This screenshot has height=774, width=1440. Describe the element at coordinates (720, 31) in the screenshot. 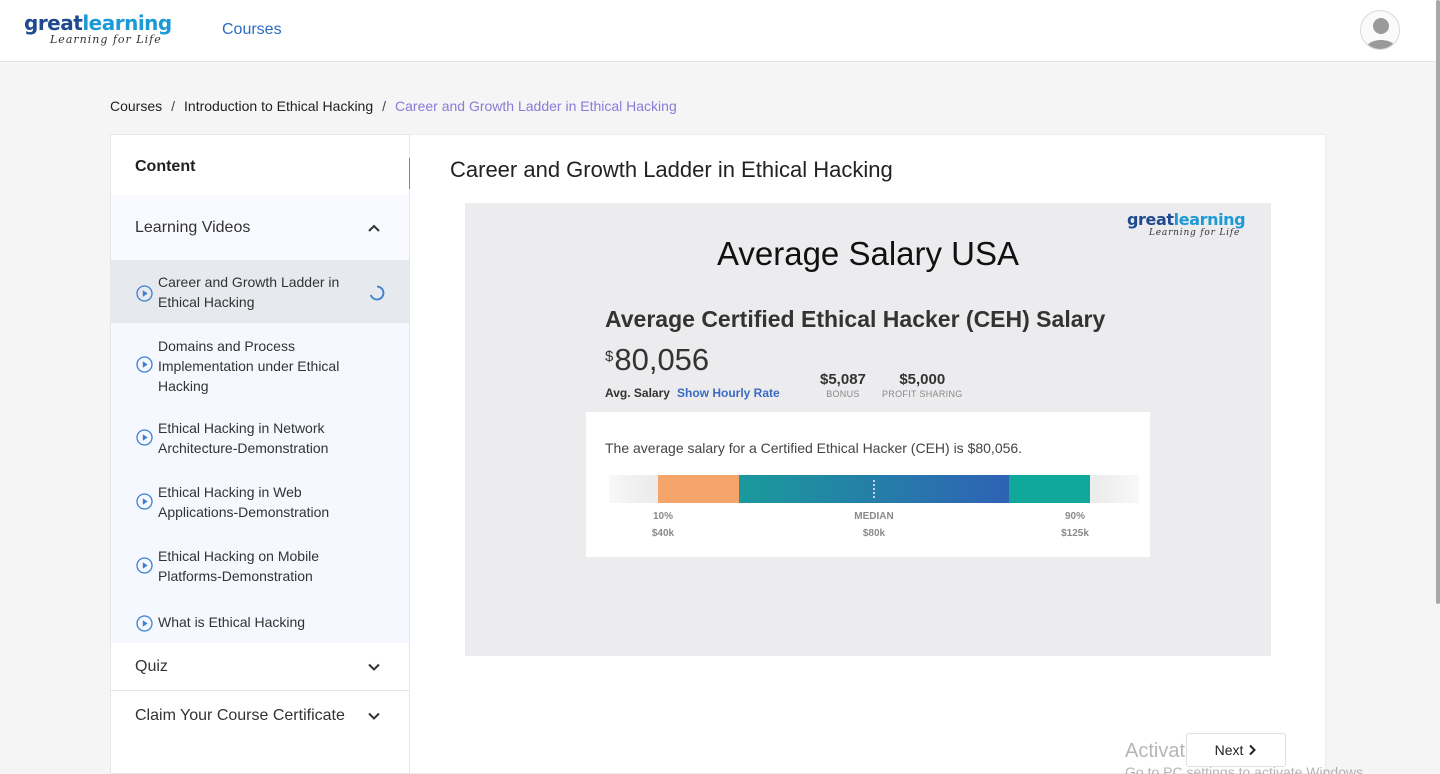

I see `top-navbar: greatlearning Learning for Life Courses` at that location.